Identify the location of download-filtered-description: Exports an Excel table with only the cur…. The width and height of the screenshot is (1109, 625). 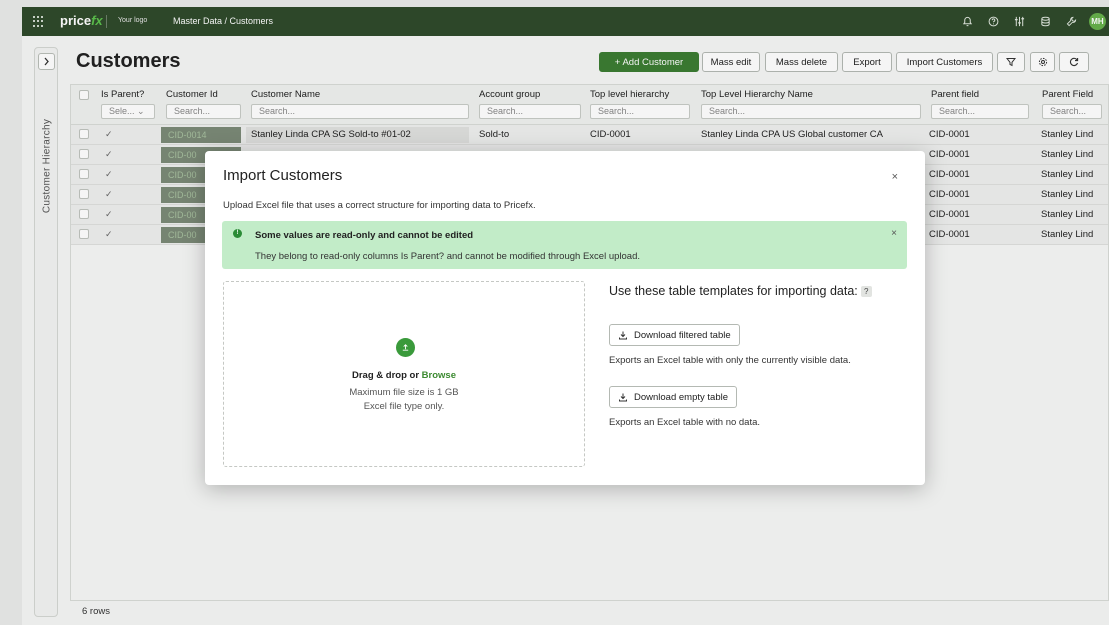
(730, 360).